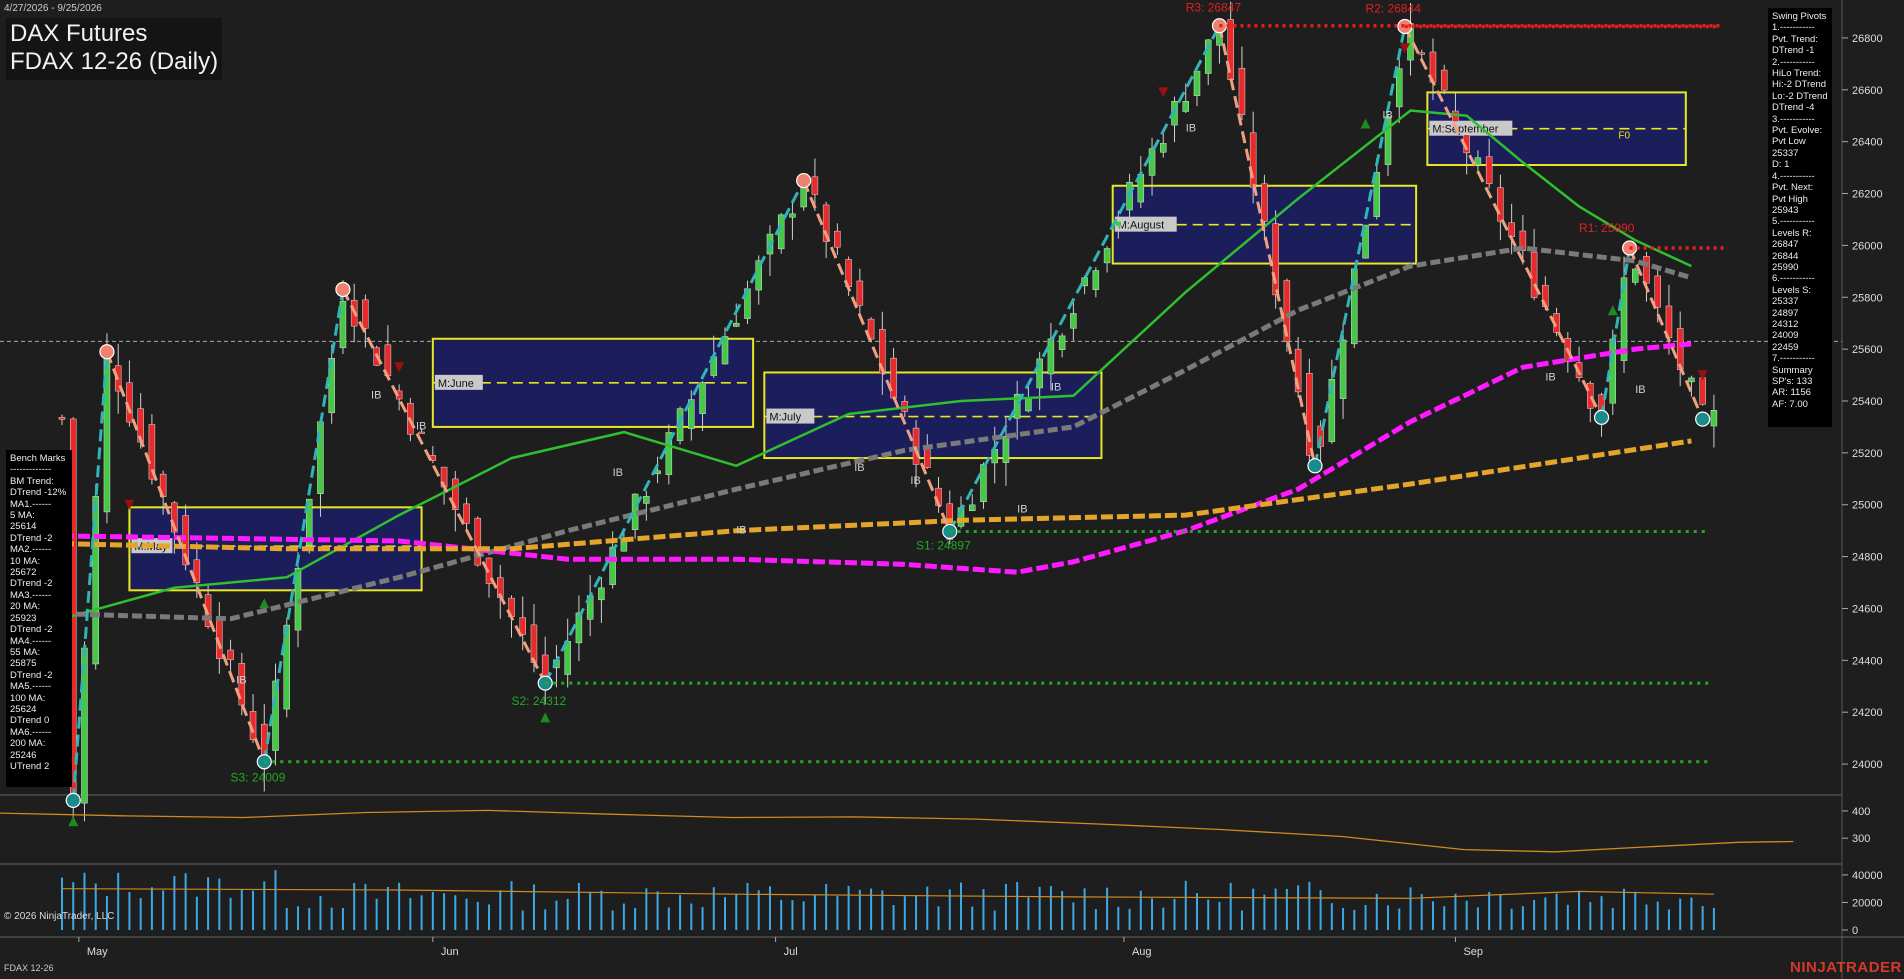 This screenshot has width=1904, height=979. Describe the element at coordinates (38, 458) in the screenshot. I see `benchmarks-line: Bench Marks` at that location.